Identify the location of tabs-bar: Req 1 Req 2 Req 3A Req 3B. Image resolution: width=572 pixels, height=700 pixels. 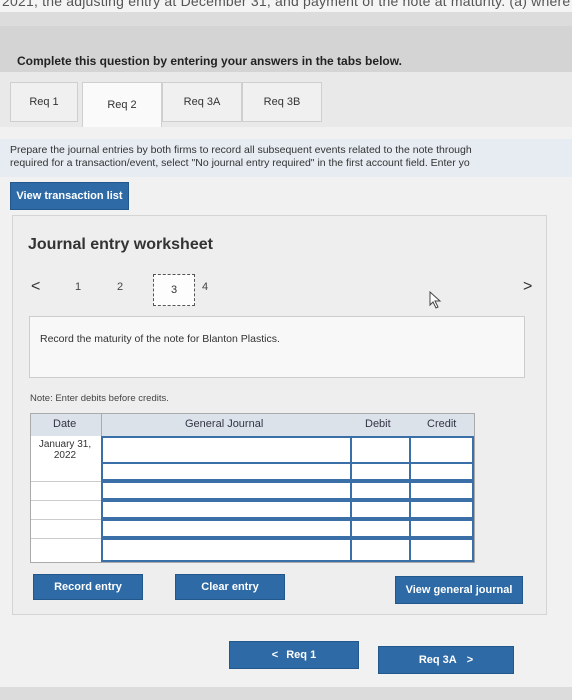
(286, 99).